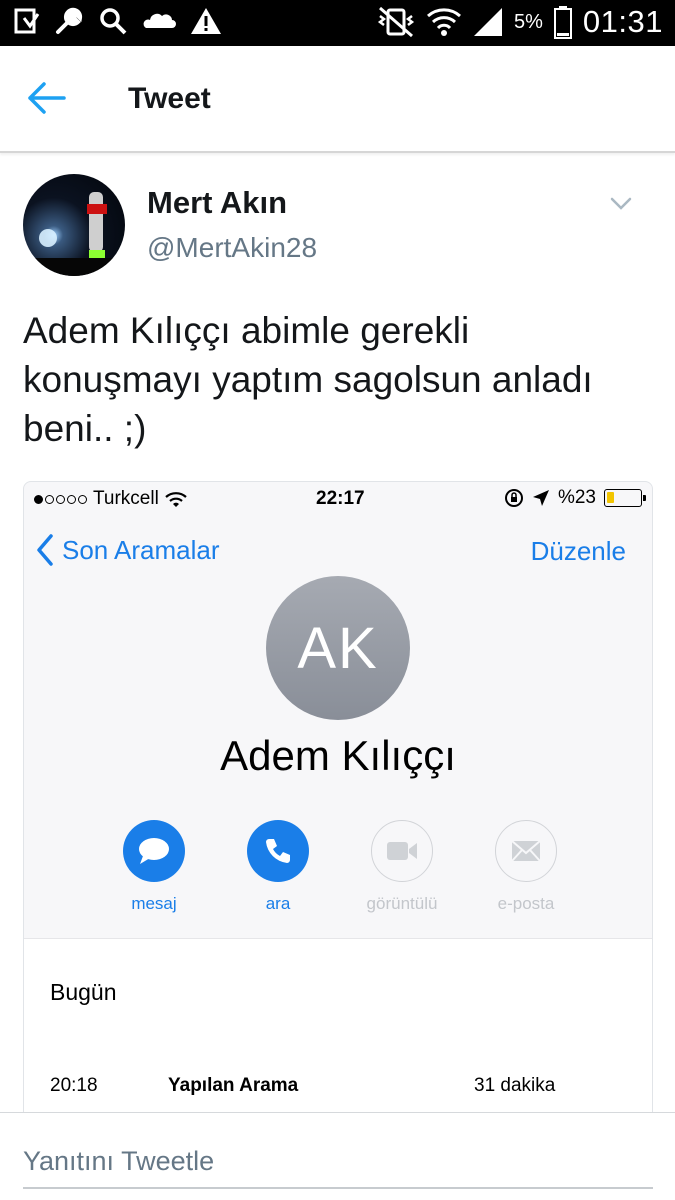  Describe the element at coordinates (338, 648) in the screenshot. I see `contact-avatar: AK` at that location.